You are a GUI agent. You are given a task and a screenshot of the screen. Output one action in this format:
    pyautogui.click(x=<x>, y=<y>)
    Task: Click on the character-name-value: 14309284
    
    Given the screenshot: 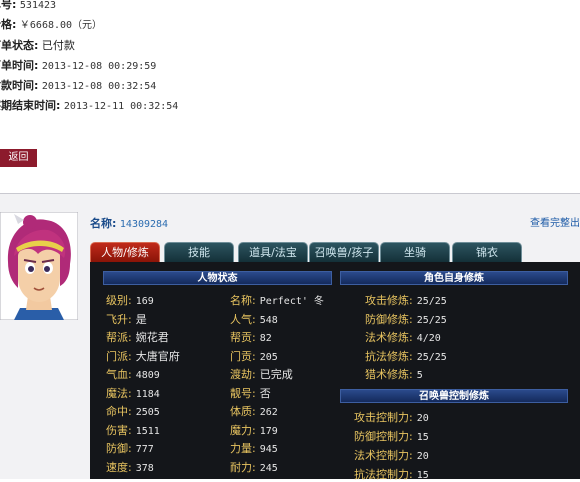 What is the action you would take?
    pyautogui.click(x=144, y=224)
    